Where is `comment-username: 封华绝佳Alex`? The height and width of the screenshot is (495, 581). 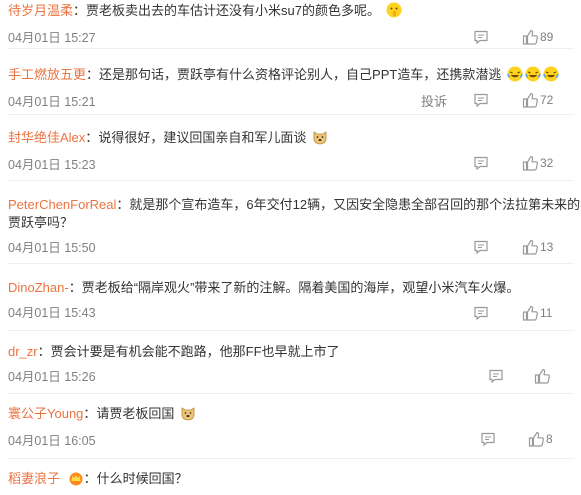
comment-username: 封华绝佳Alex is located at coordinates (46, 137).